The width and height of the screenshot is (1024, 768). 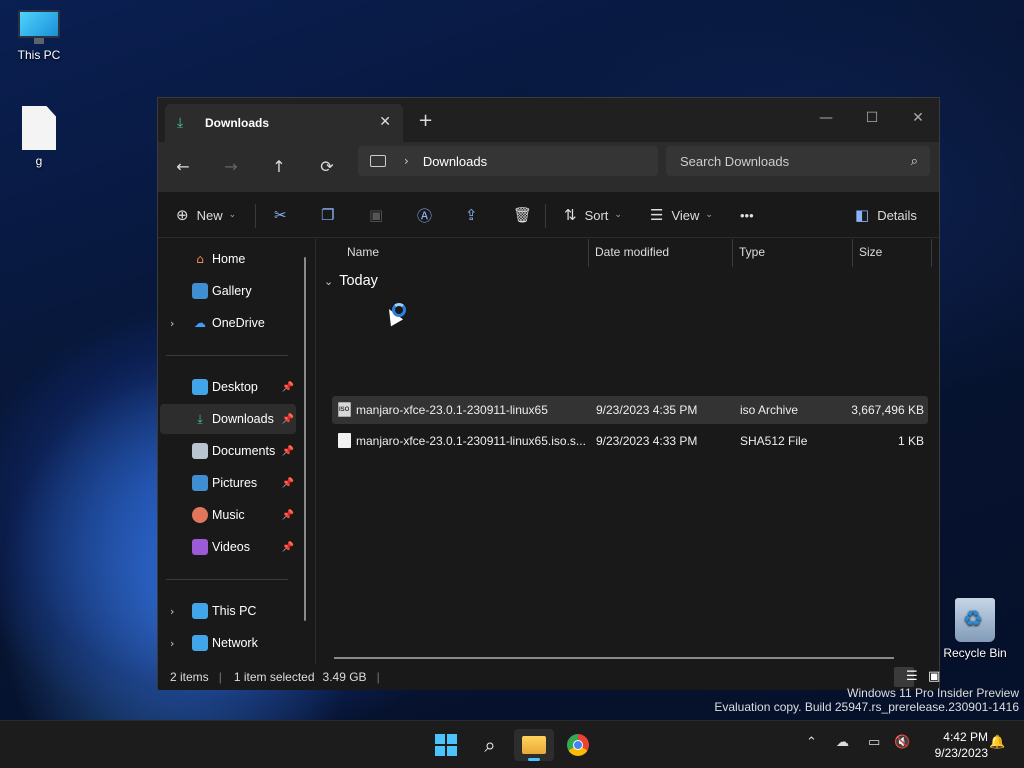 What do you see at coordinates (180, 123) in the screenshot?
I see `download-icon: ⤓` at bounding box center [180, 123].